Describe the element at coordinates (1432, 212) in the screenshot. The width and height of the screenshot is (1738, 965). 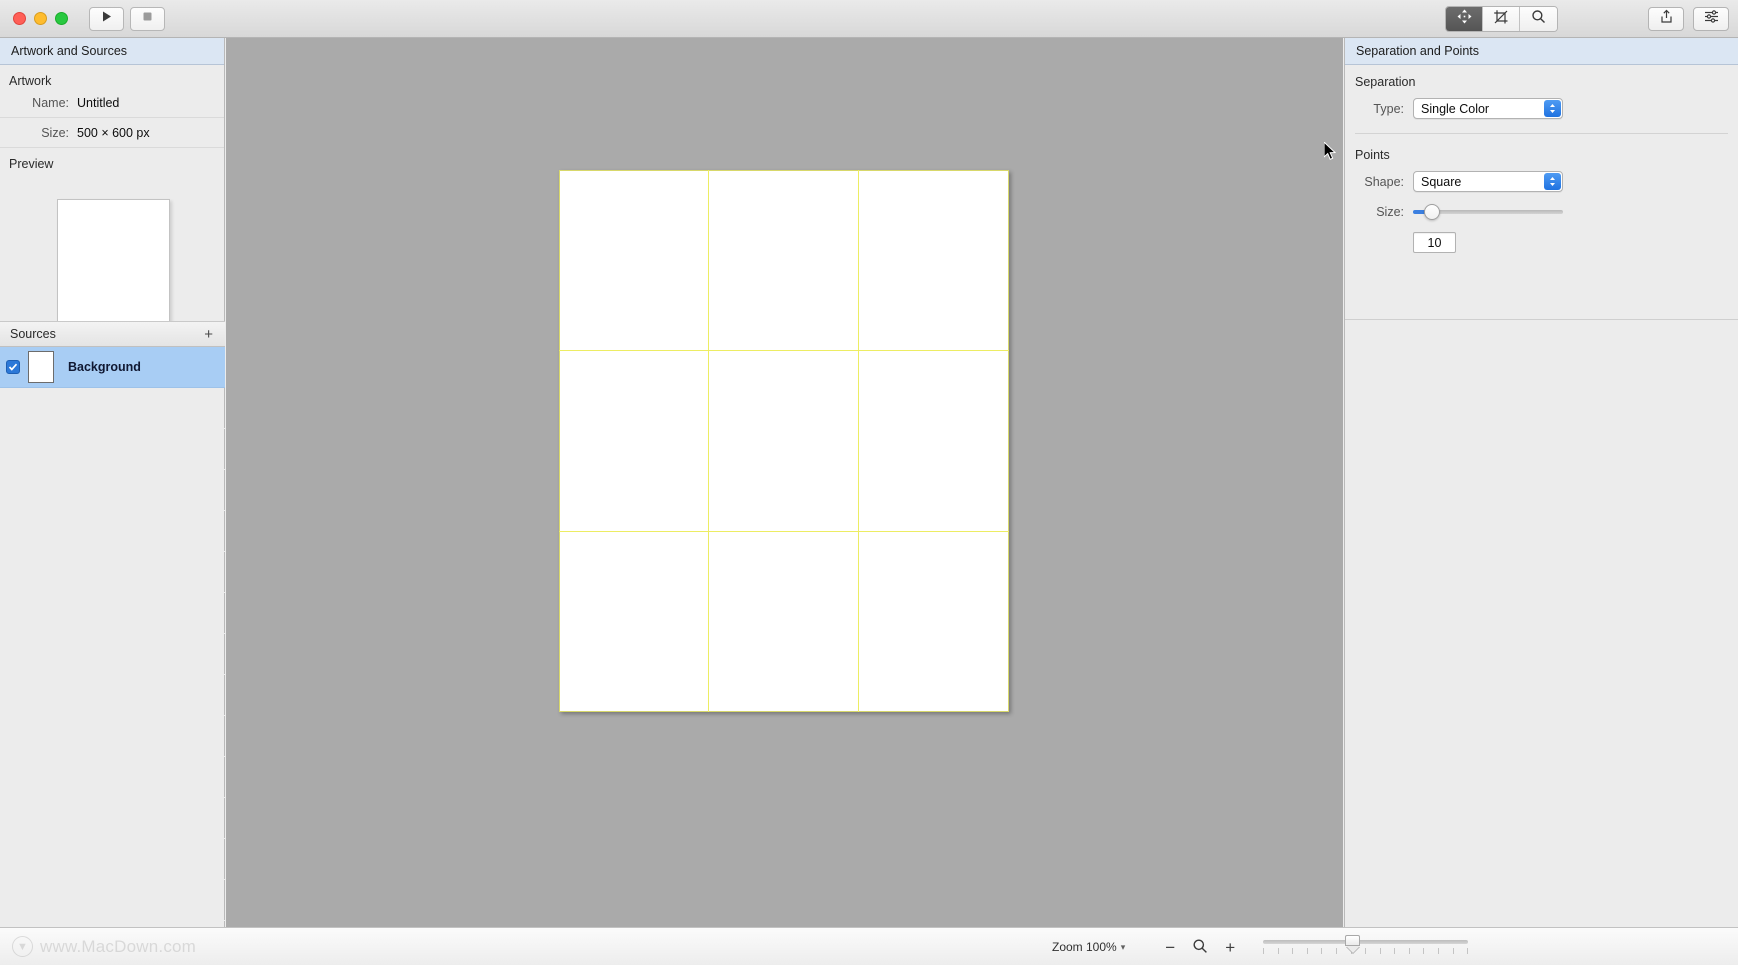
I see `slider-knob` at that location.